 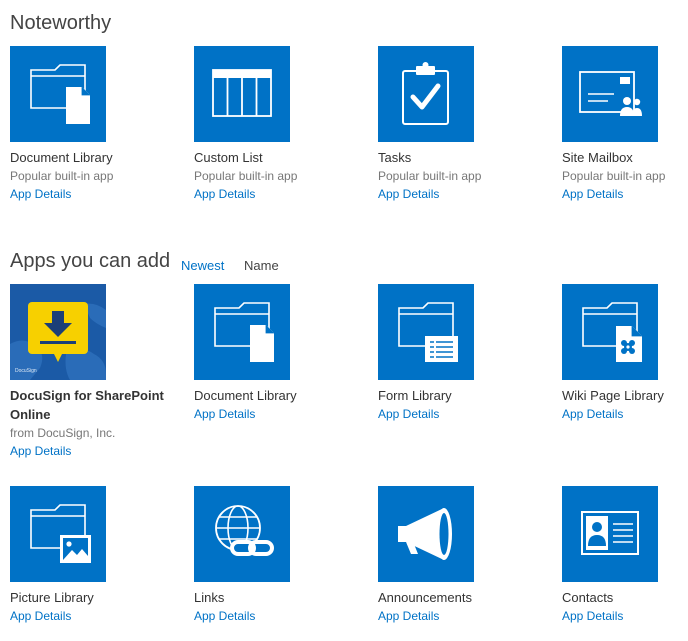 What do you see at coordinates (30, 414) in the screenshot?
I see `app-name-line2: Online` at bounding box center [30, 414].